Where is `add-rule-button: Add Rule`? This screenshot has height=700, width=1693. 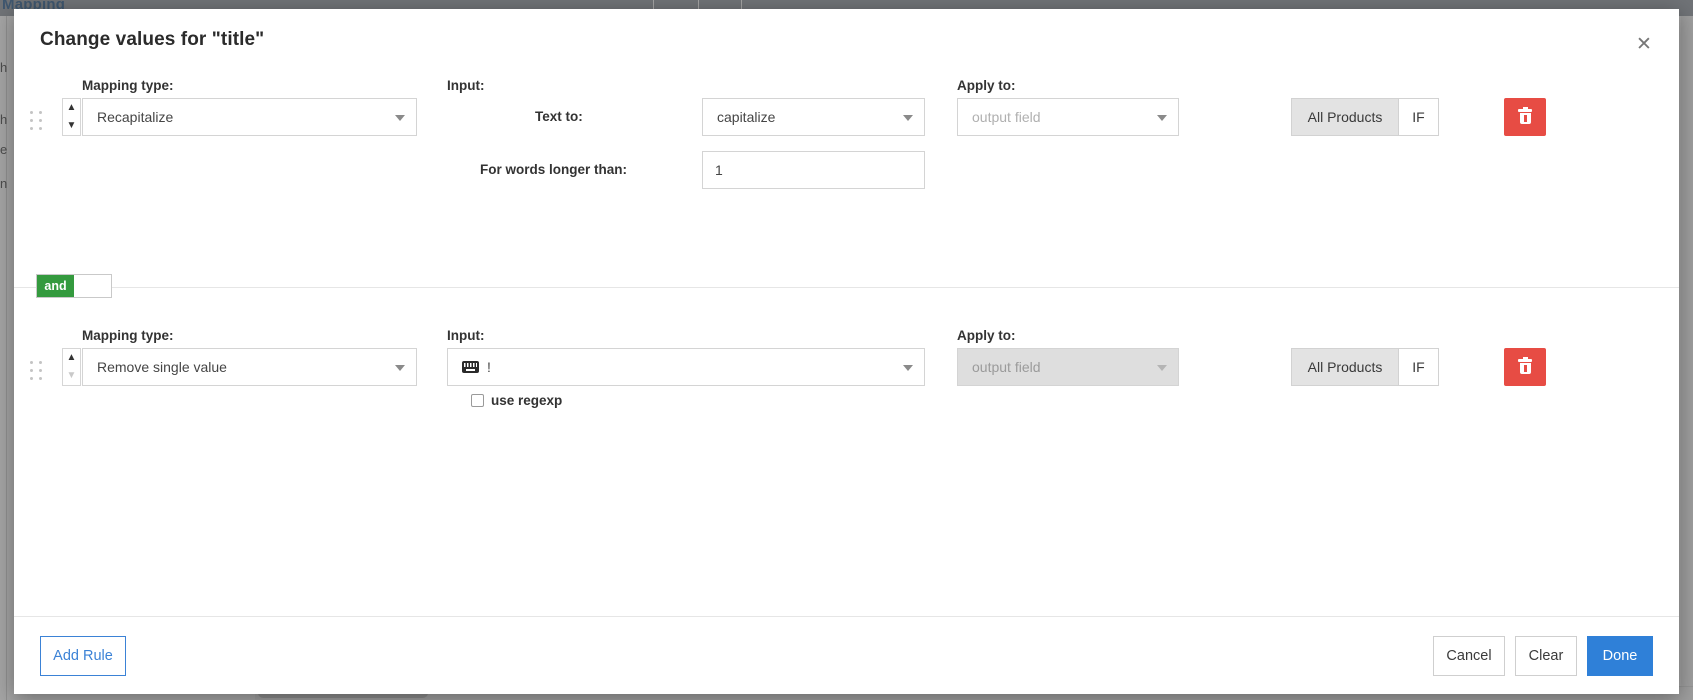 add-rule-button: Add Rule is located at coordinates (83, 655).